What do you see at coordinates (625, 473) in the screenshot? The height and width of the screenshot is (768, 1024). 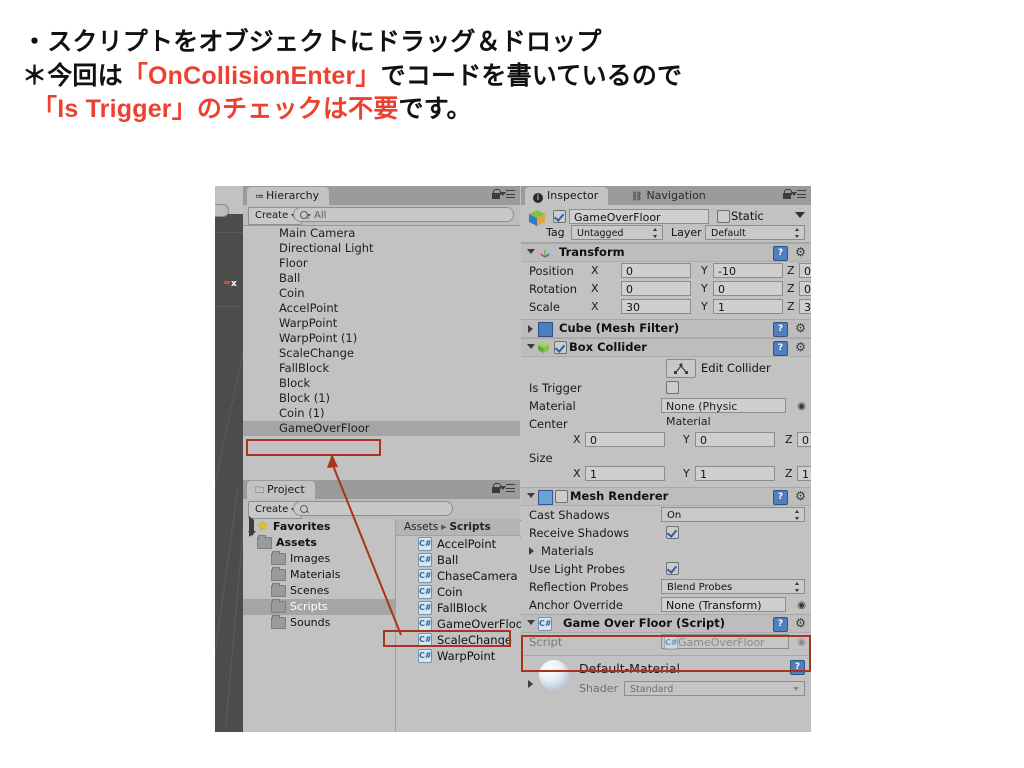 I see `field-x: 1` at bounding box center [625, 473].